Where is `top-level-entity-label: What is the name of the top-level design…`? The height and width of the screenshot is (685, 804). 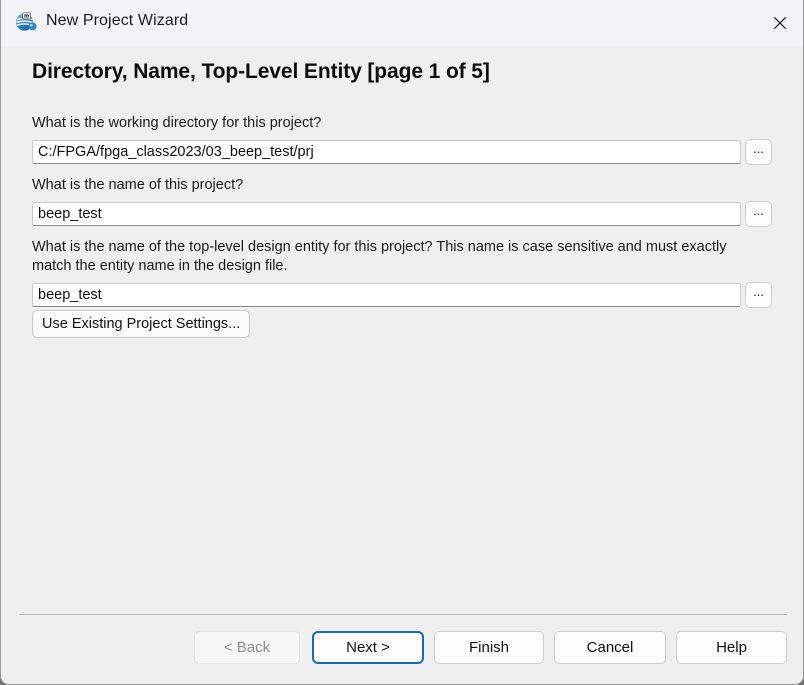 top-level-entity-label: What is the name of the top-level design… is located at coordinates (379, 256).